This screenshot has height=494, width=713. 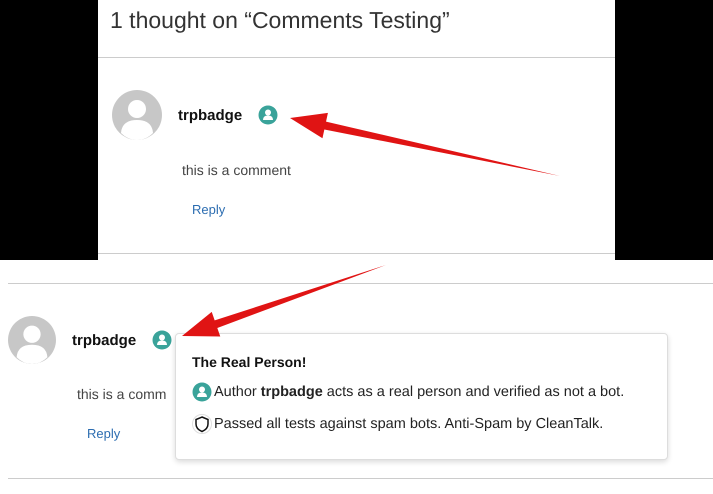 I want to click on comment-text: this is a comment, so click(x=236, y=170).